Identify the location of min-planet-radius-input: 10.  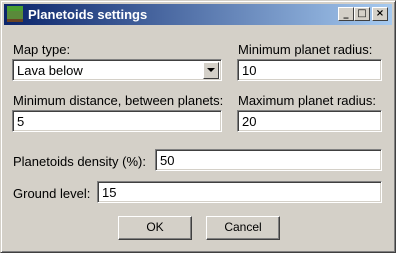
(309, 70).